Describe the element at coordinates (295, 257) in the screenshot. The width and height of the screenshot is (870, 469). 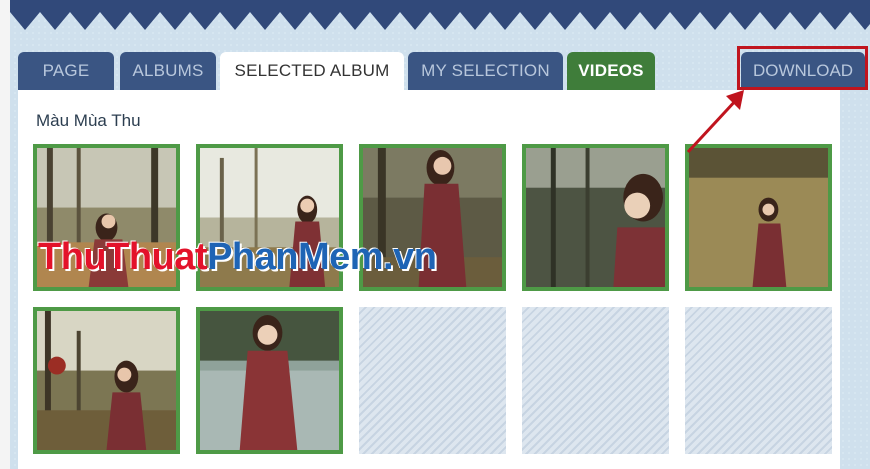
I see `watermark-part2: PhanMem` at that location.